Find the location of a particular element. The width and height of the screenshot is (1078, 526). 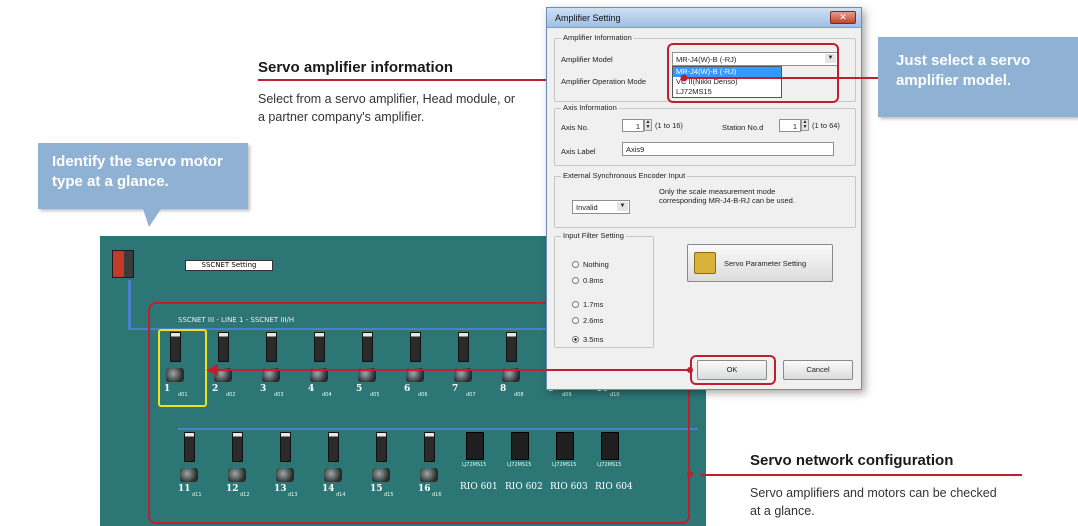

network-connector-dot is located at coordinates (690, 474).